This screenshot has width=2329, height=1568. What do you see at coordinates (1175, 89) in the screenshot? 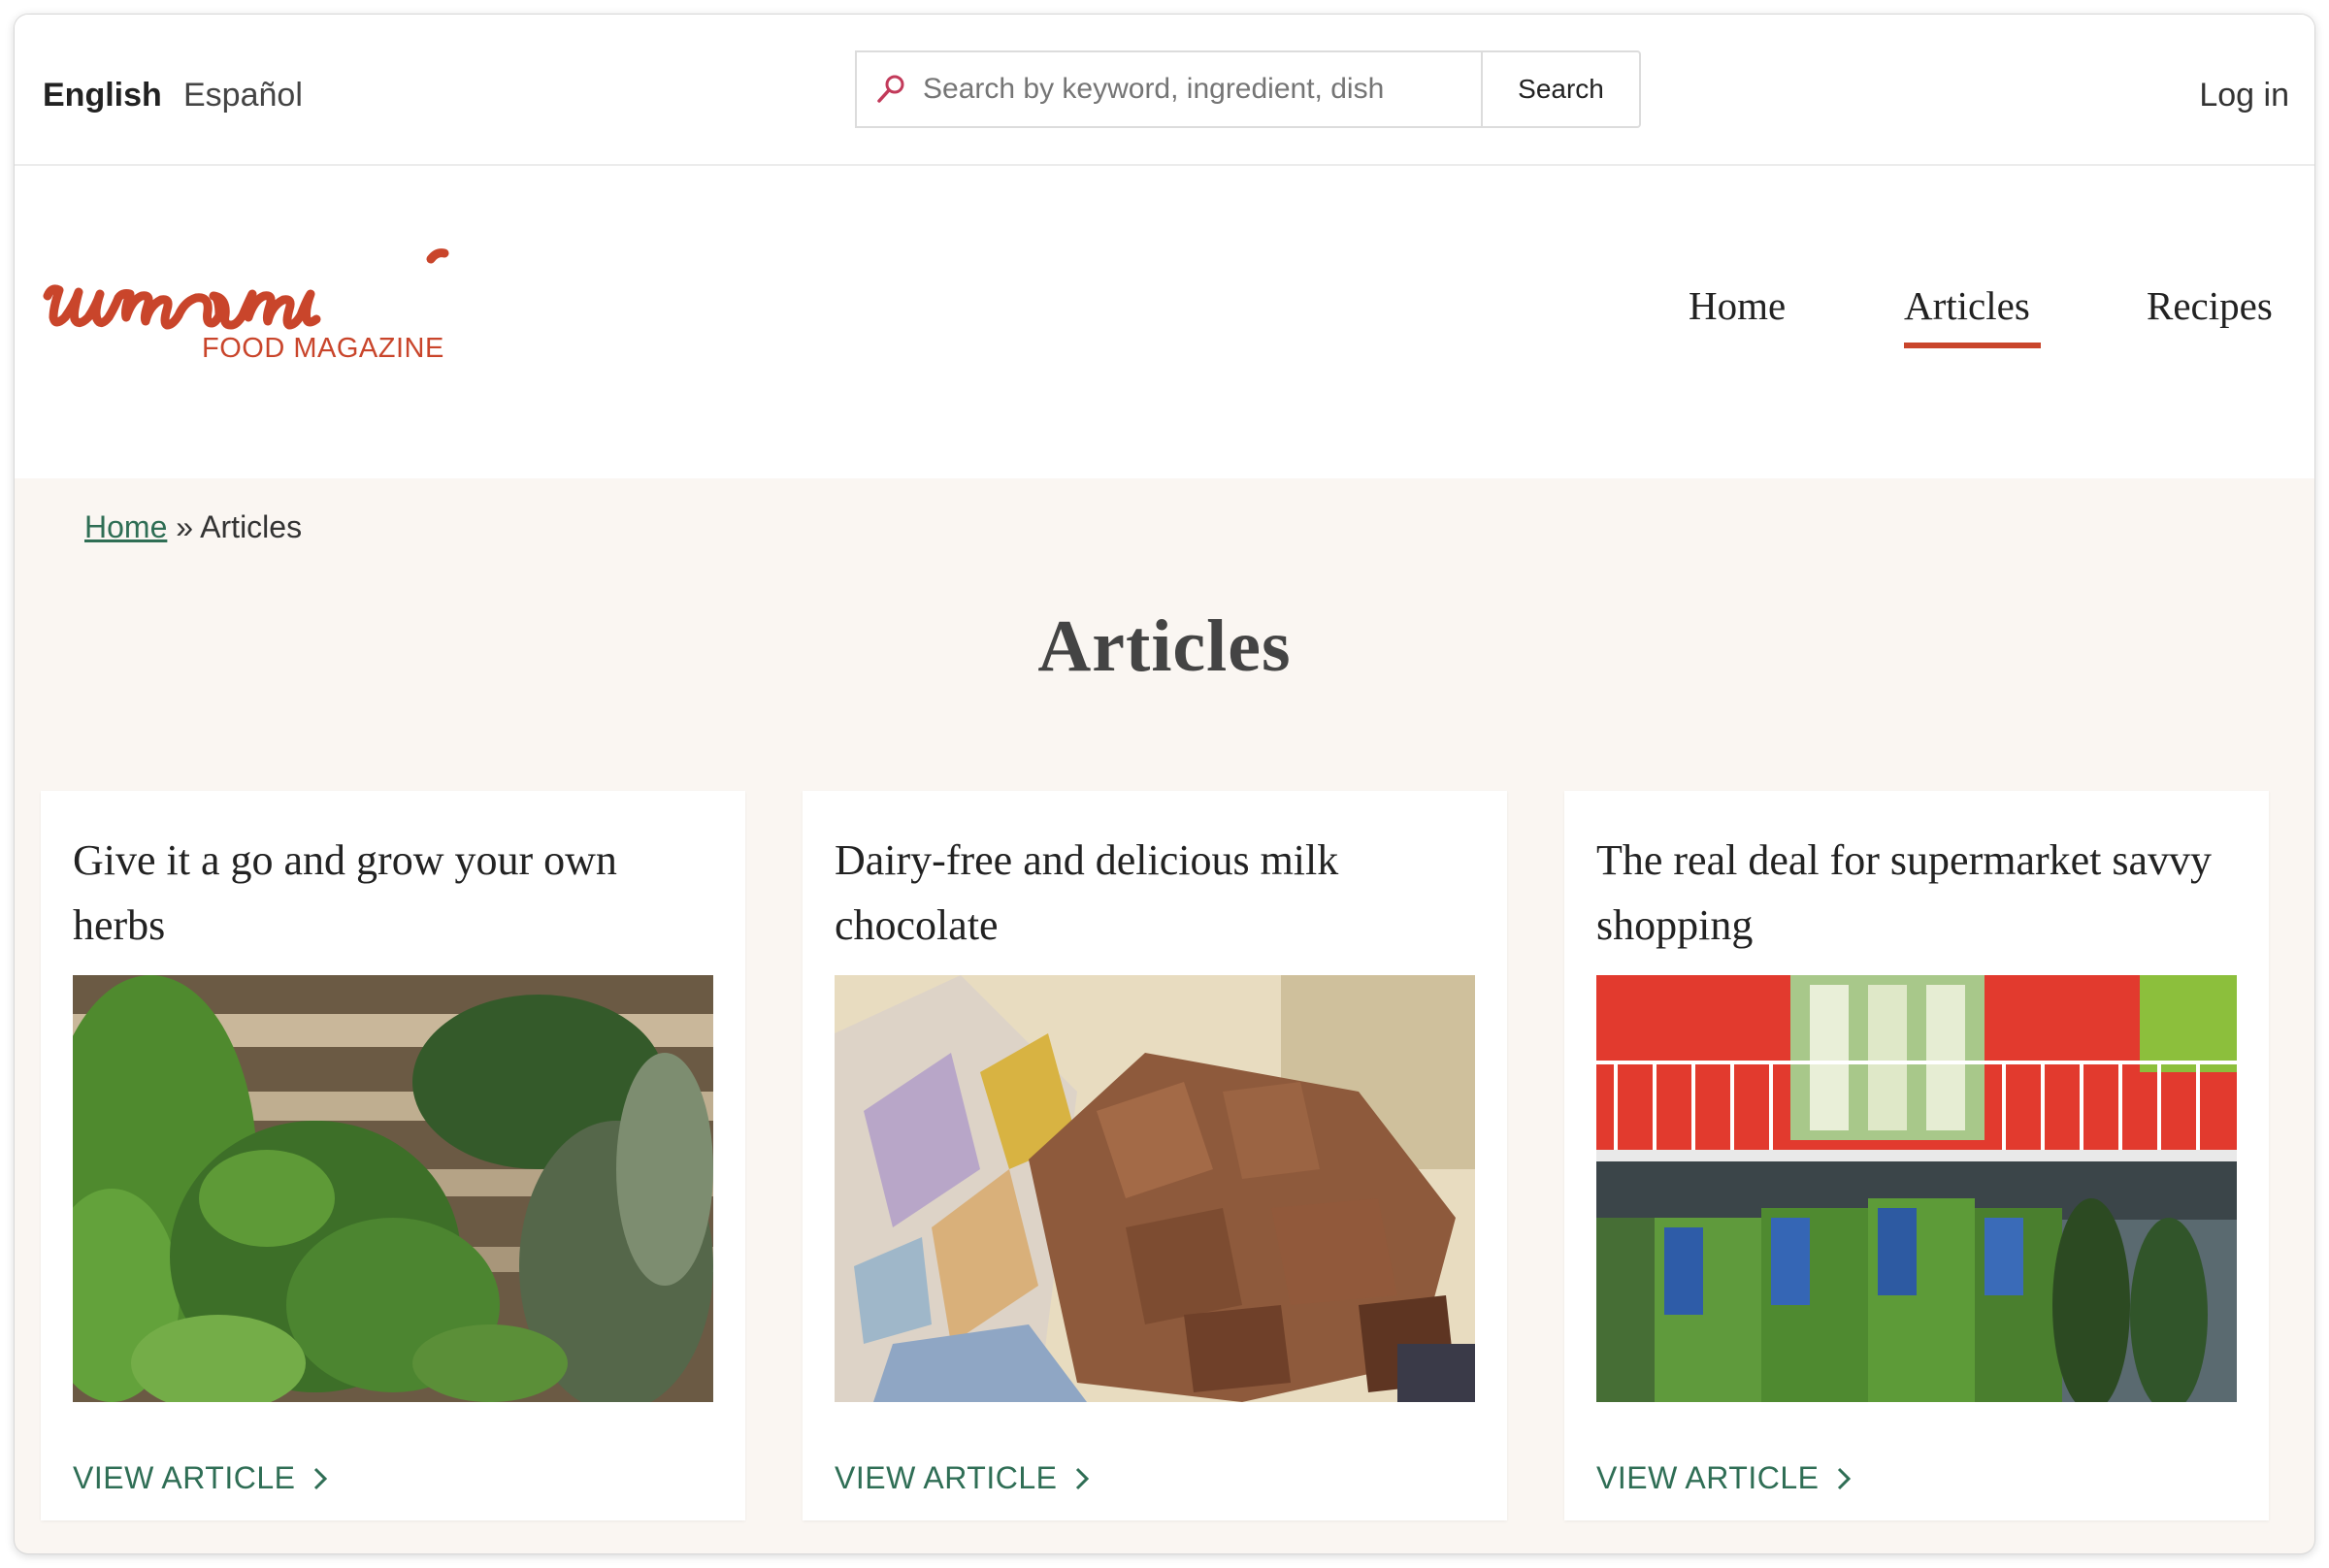
I see `search-input` at bounding box center [1175, 89].